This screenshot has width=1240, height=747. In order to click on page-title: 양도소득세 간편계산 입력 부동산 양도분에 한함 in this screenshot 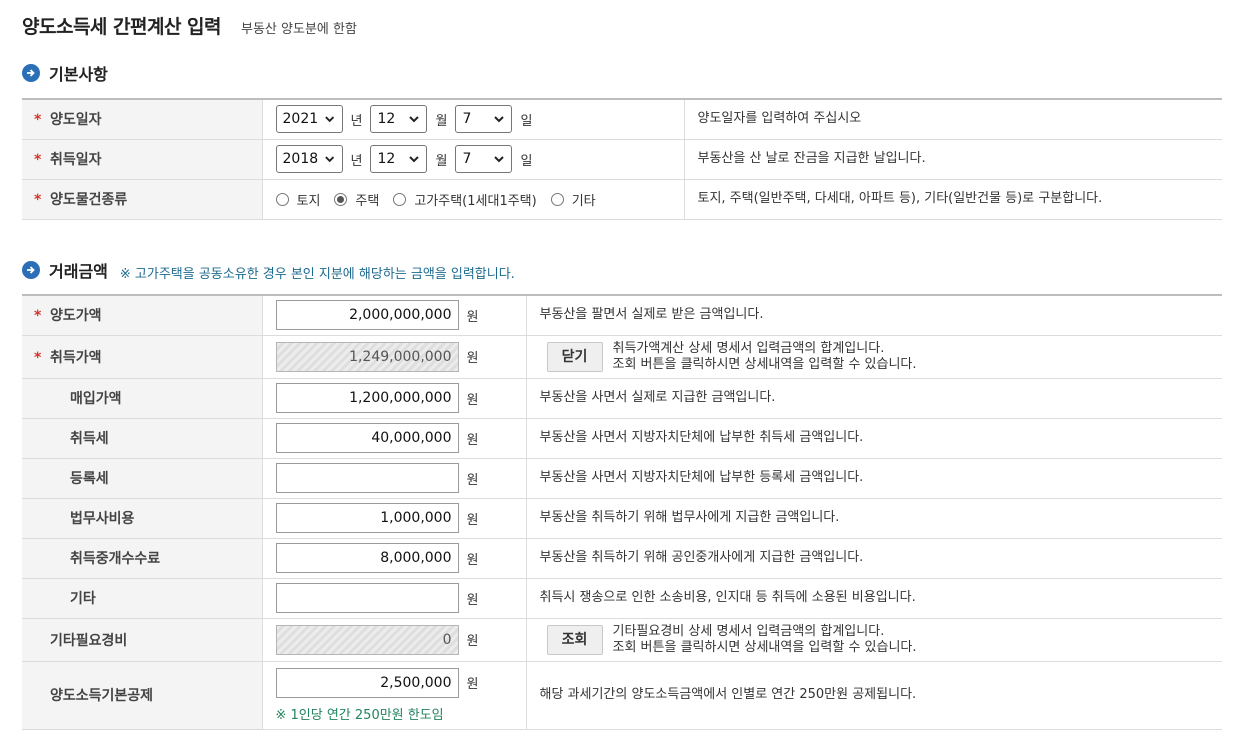, I will do `click(189, 25)`.